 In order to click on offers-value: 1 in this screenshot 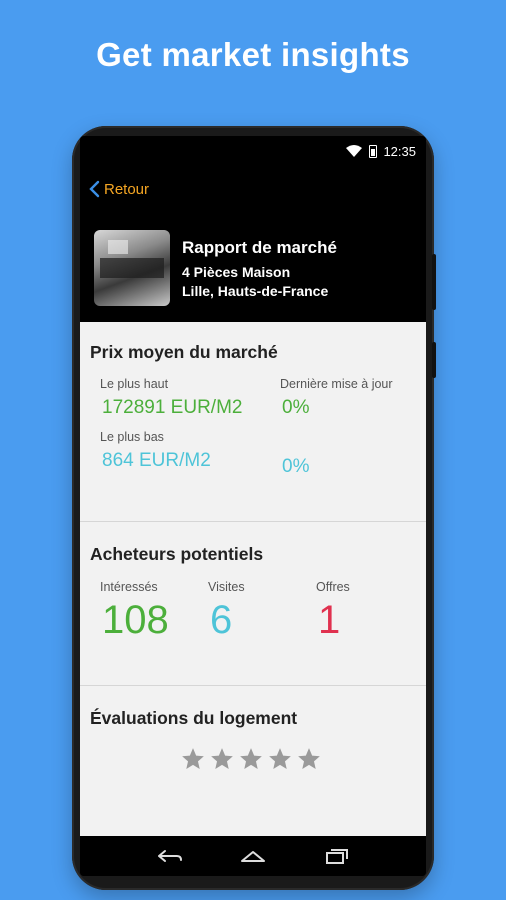, I will do `click(329, 620)`.